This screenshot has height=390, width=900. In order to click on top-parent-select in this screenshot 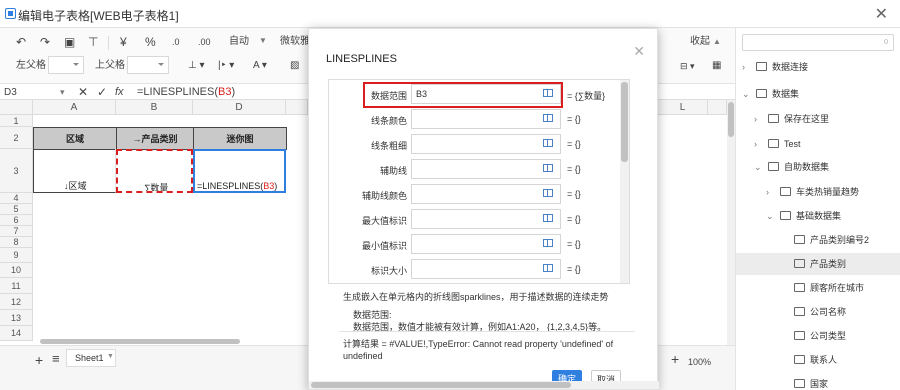, I will do `click(148, 65)`.